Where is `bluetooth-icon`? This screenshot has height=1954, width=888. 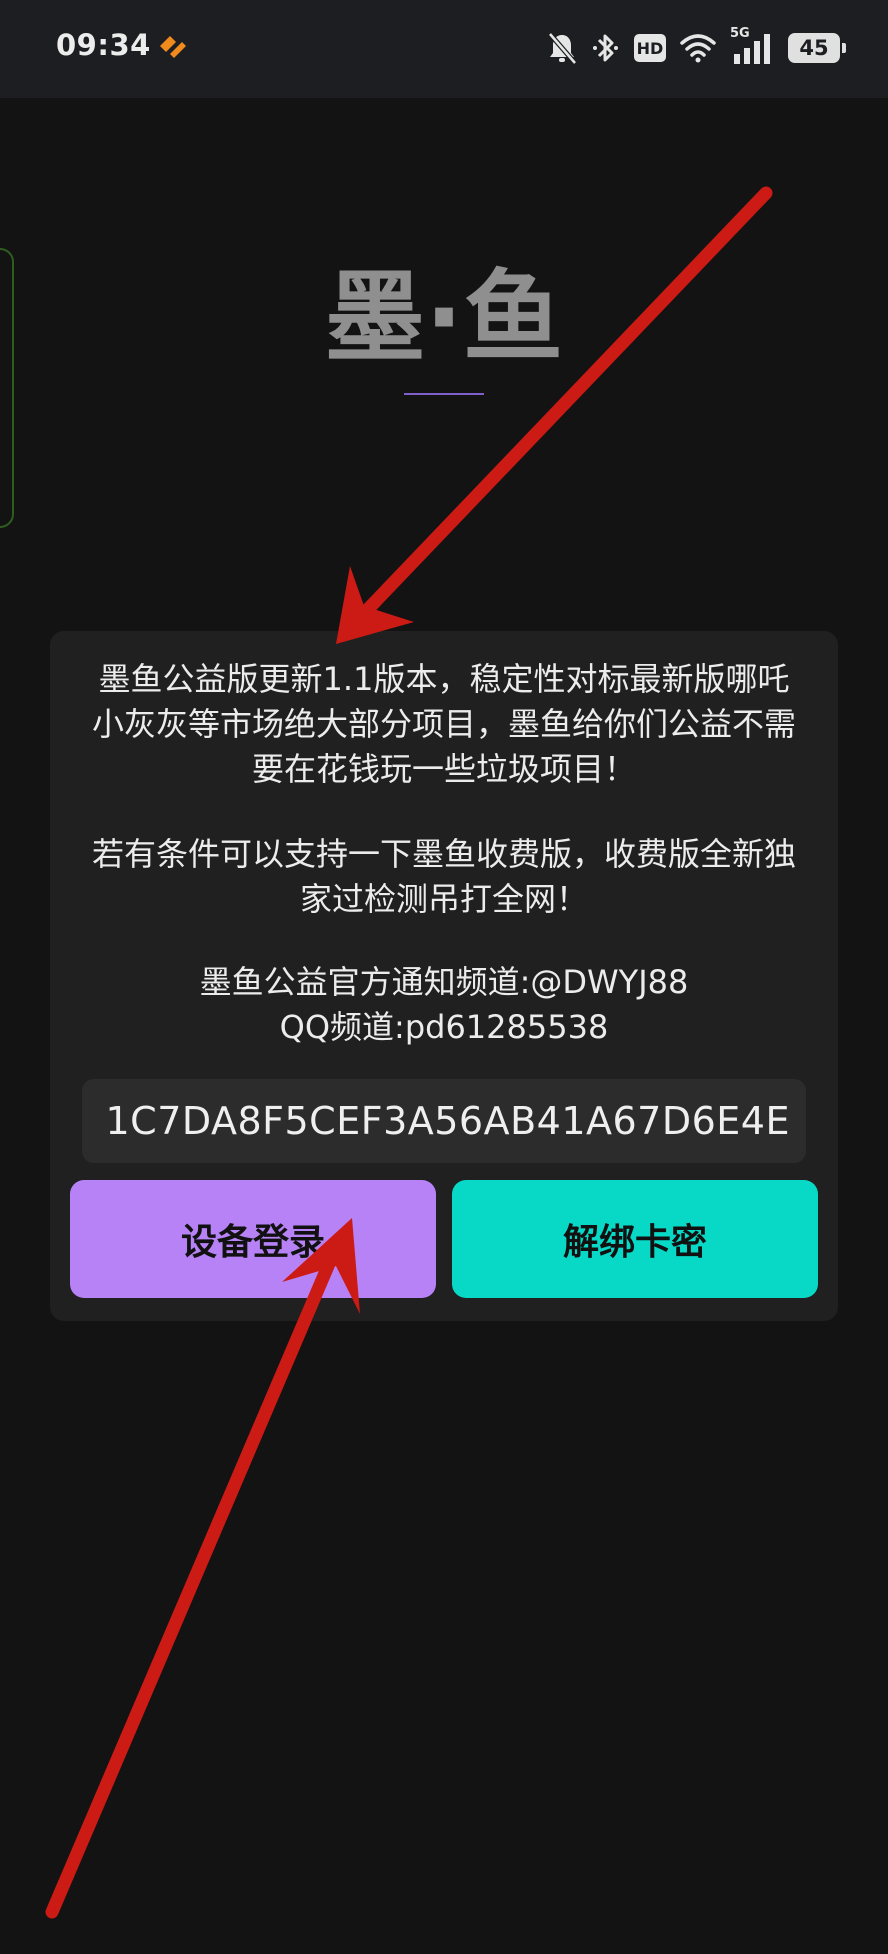
bluetooth-icon is located at coordinates (606, 48).